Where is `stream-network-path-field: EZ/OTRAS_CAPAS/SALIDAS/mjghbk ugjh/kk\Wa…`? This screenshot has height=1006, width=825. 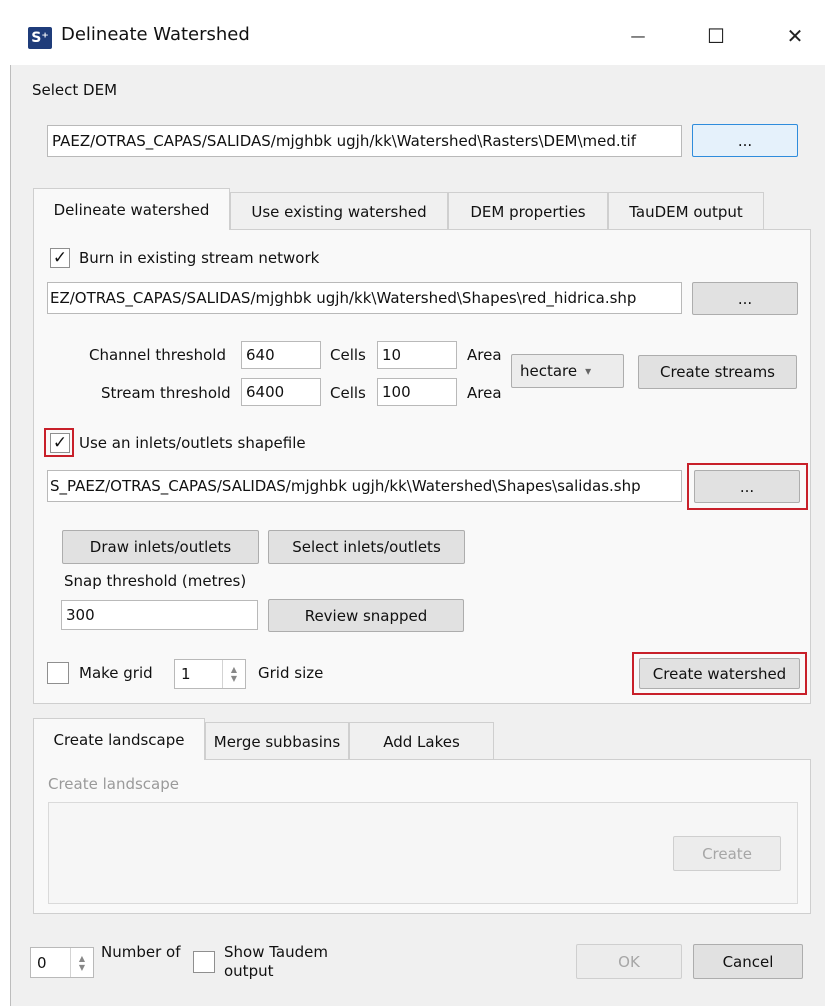 stream-network-path-field: EZ/OTRAS_CAPAS/SALIDAS/mjghbk ugjh/kk\Wa… is located at coordinates (364, 298).